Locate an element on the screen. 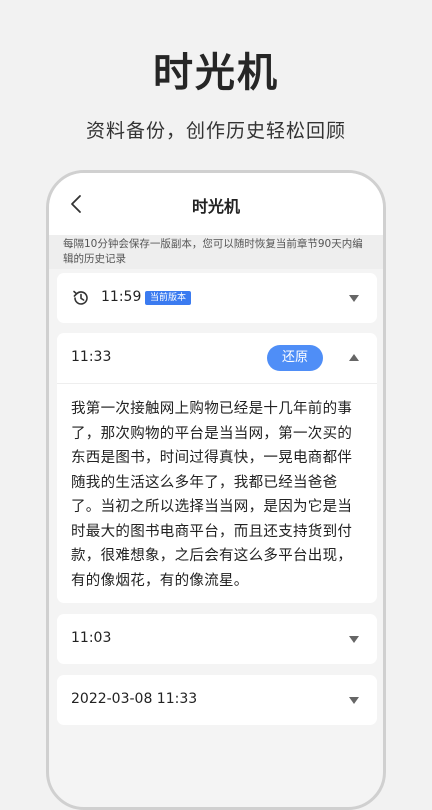 This screenshot has width=432, height=810. restore-button: 还原 is located at coordinates (295, 358).